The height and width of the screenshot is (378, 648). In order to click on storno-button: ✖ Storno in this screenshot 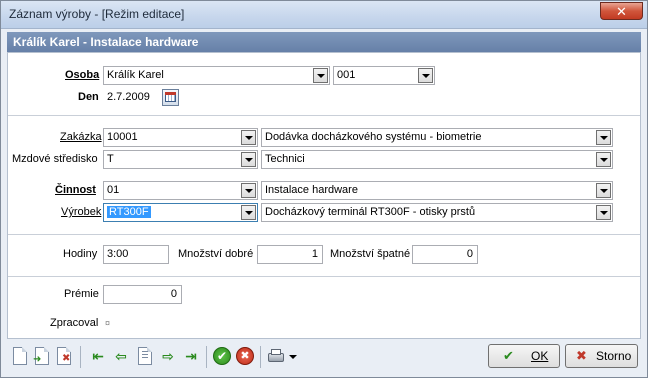, I will do `click(601, 356)`.